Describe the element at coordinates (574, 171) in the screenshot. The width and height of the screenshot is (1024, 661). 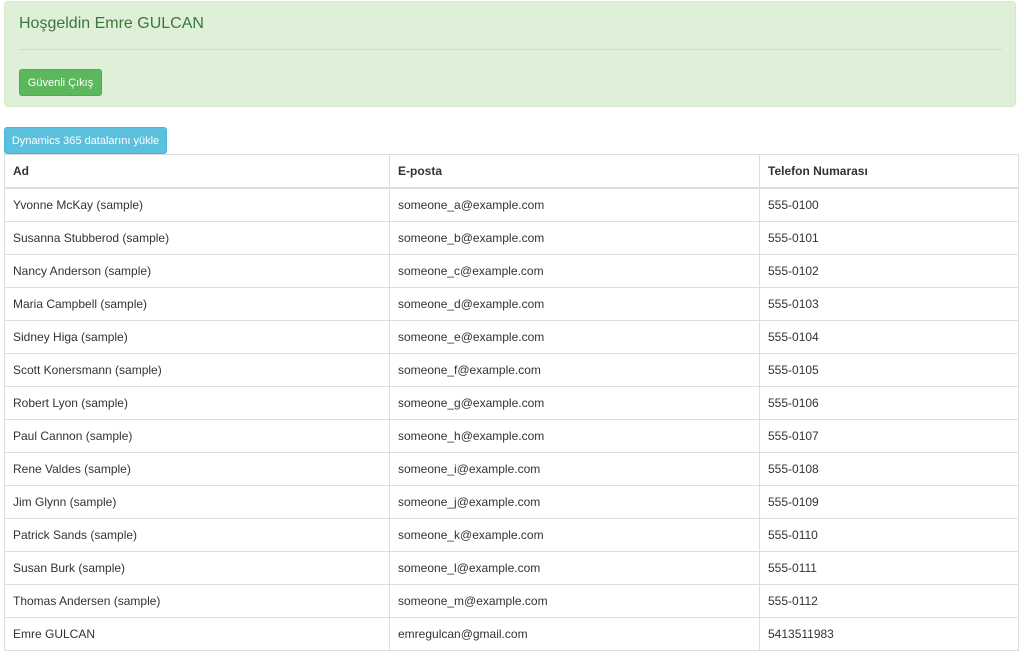
I see `column-header-email: E-posta` at that location.